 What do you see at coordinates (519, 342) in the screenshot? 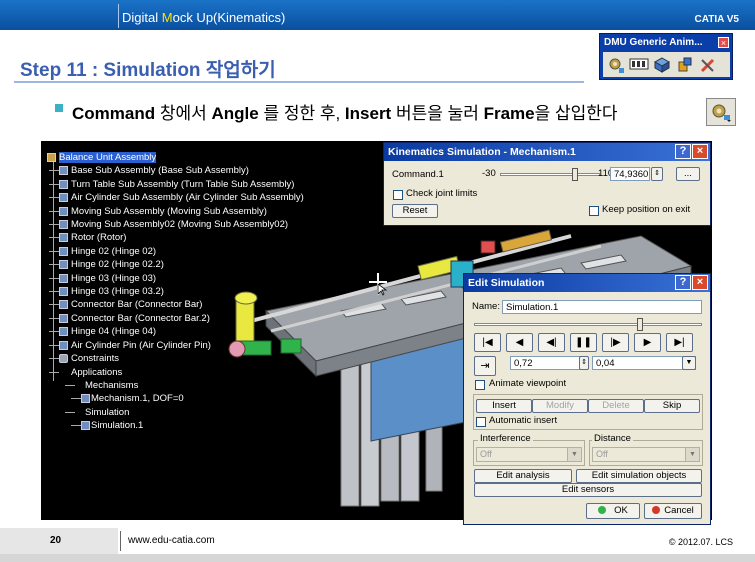
I see `play-backward-button: ◀` at bounding box center [519, 342].